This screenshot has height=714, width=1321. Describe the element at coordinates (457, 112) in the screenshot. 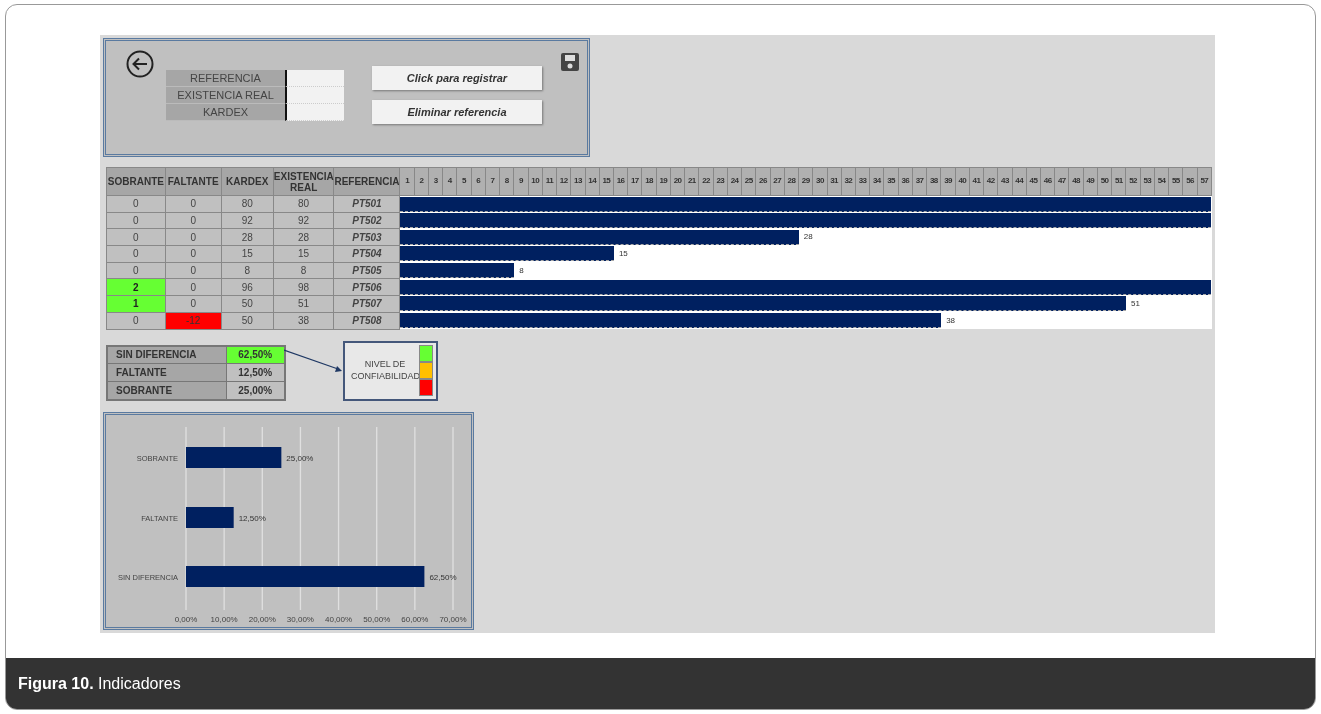

I see `delete-button: Eliminar referencia` at that location.